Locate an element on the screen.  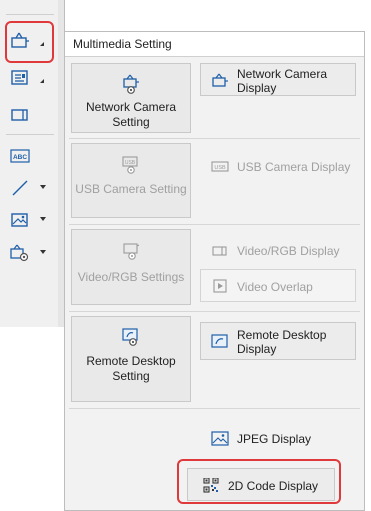
button-label: Video/RGB Settings is located at coordinates (131, 277).